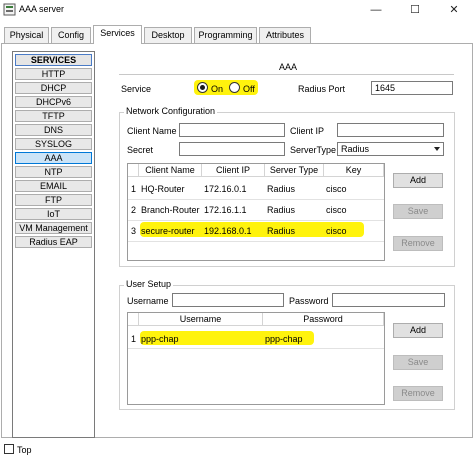 The height and width of the screenshot is (455, 474). I want to click on table-header: Password, so click(323, 319).